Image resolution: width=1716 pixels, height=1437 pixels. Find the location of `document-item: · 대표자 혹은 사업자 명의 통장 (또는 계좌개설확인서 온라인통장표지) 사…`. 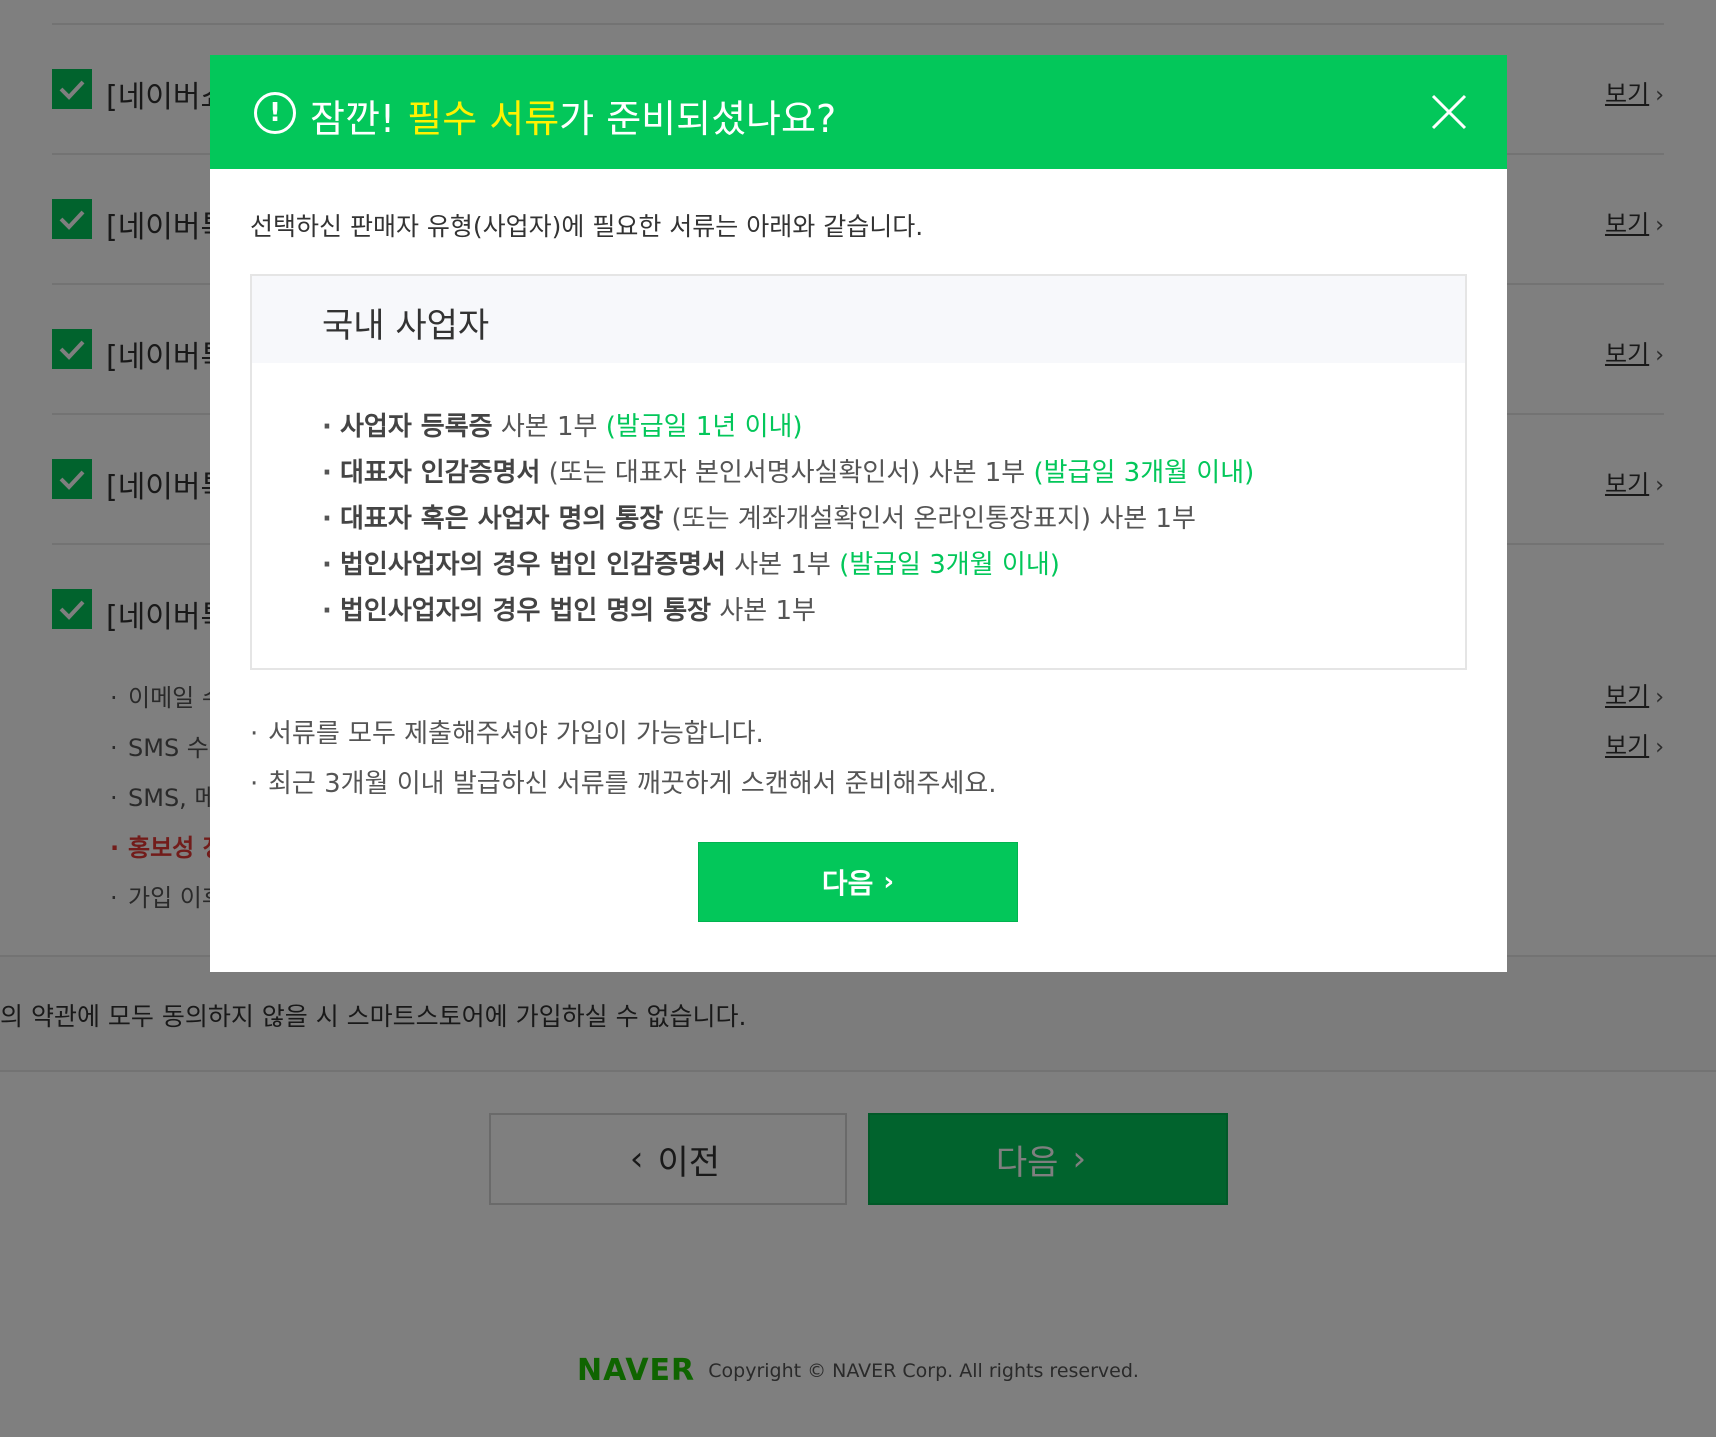

document-item: · 대표자 혹은 사업자 명의 통장 (또는 계좌개설확인서 온라인통장표지) 사… is located at coordinates (759, 519).